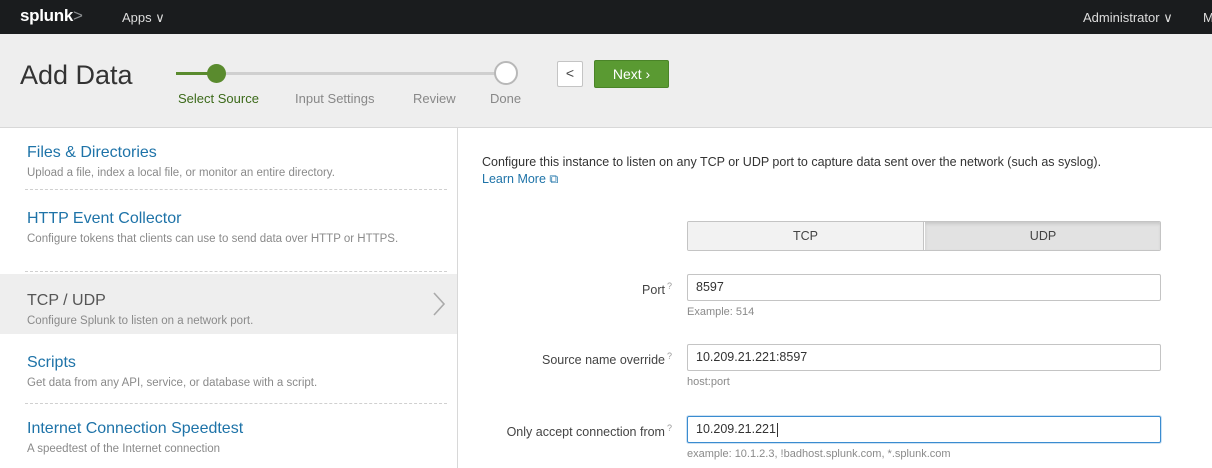  I want to click on text-cursor, so click(777, 429).